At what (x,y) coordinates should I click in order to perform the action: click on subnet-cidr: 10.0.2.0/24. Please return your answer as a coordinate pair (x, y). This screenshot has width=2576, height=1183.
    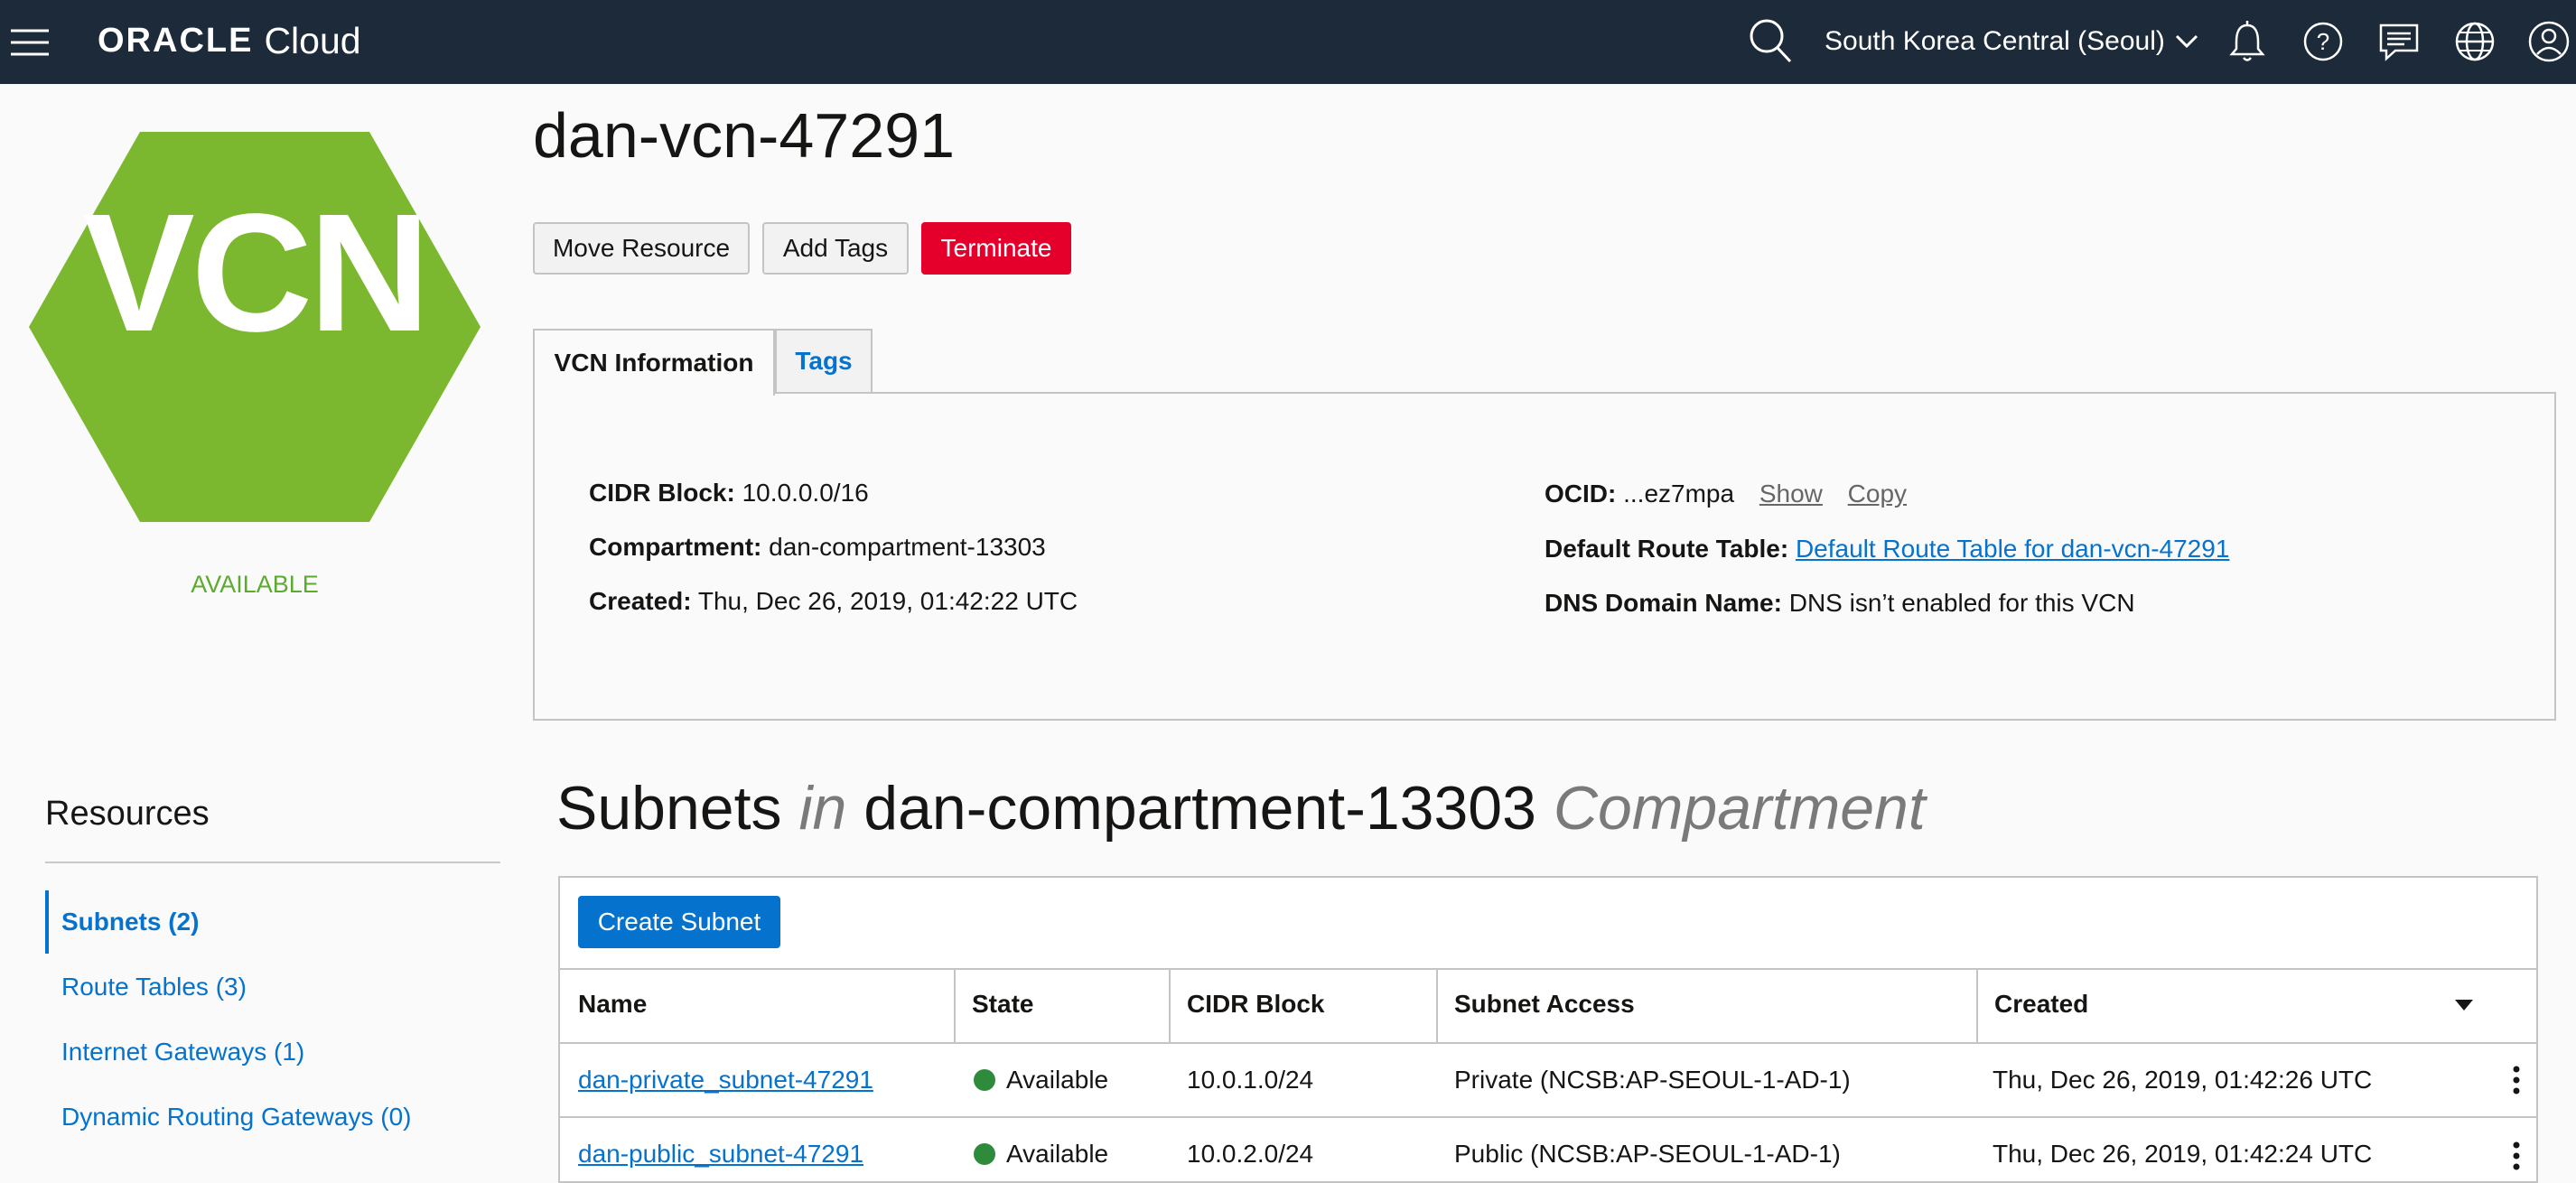
    Looking at the image, I should click on (1250, 1154).